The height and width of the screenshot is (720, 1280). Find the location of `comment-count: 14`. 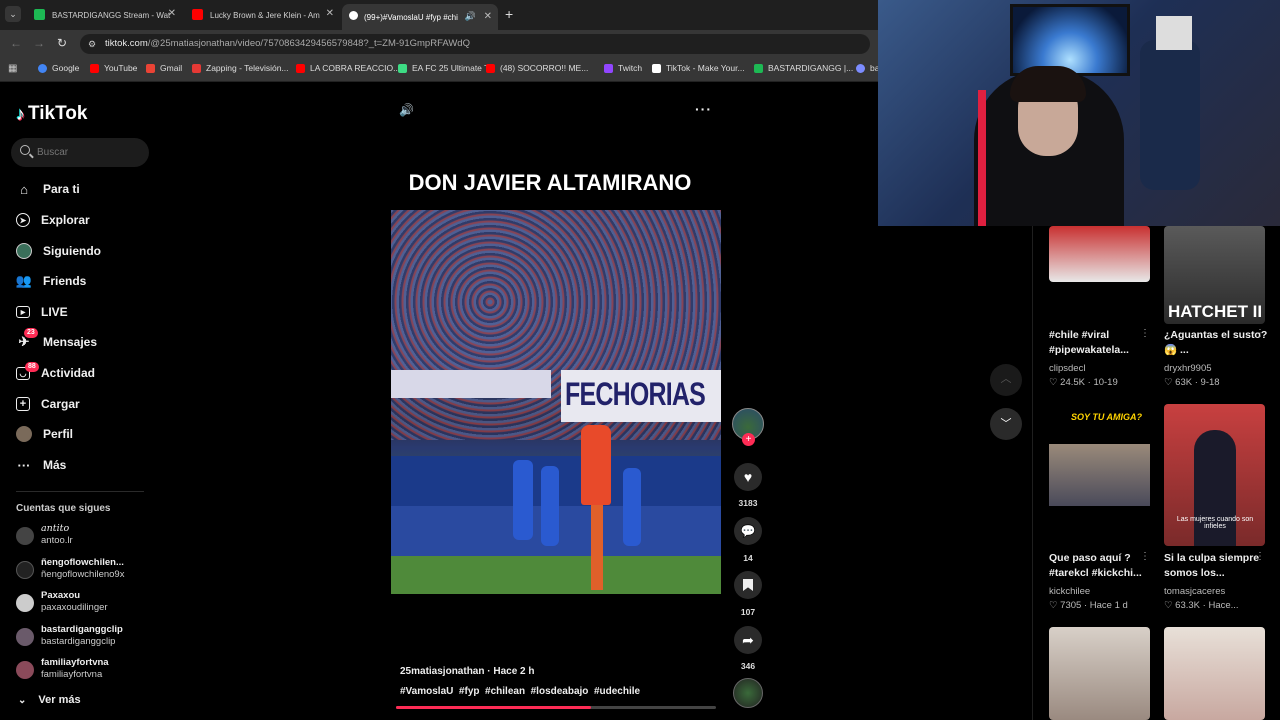

comment-count: 14 is located at coordinates (748, 558).